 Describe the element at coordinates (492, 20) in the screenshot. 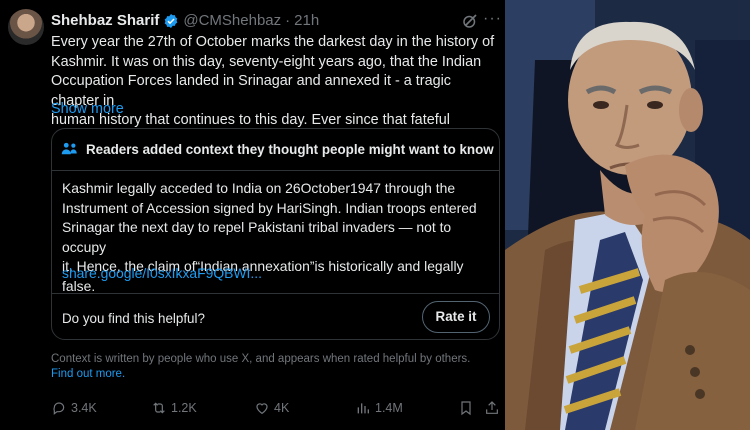

I see `more-icon: ···` at that location.